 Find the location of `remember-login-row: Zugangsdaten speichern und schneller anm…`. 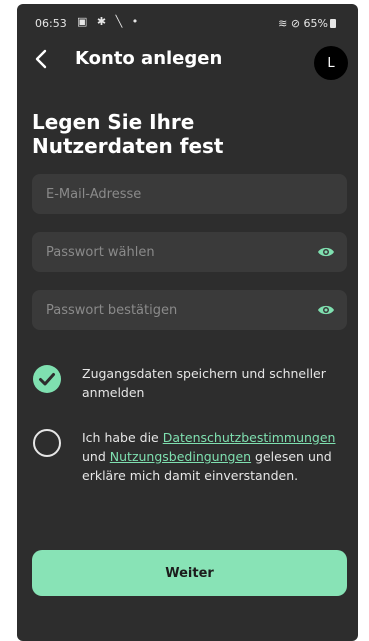

remember-login-row: Zugangsdaten speichern und schneller anm… is located at coordinates (192, 384).